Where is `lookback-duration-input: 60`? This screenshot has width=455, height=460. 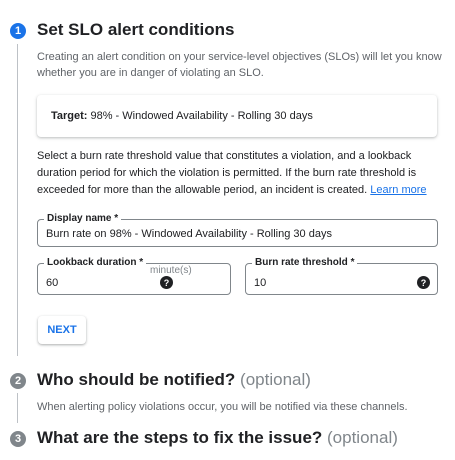
lookback-duration-input: 60 is located at coordinates (52, 283).